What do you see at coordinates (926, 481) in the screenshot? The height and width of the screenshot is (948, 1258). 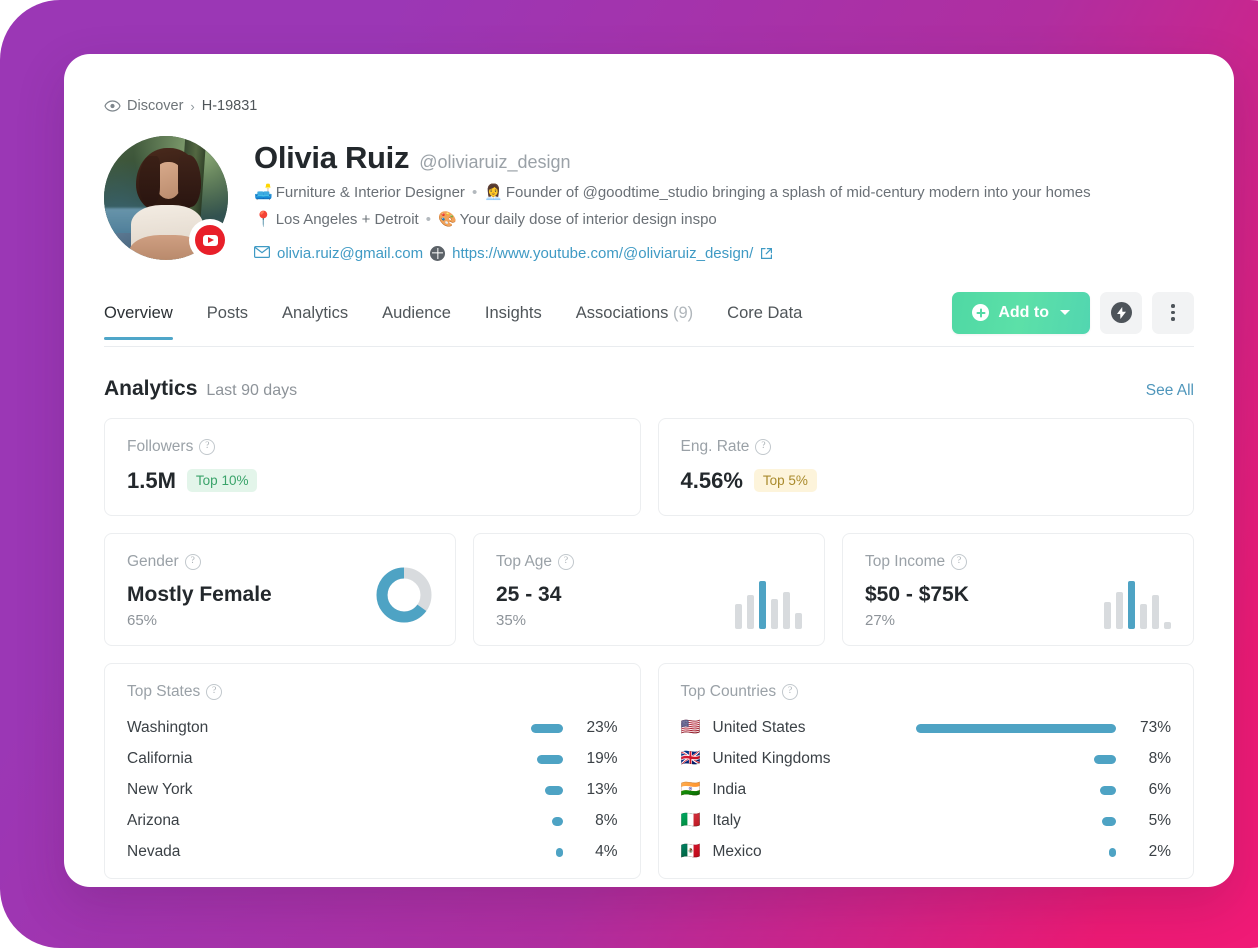 I see `stat-value-row: 4.56% Top 5%` at bounding box center [926, 481].